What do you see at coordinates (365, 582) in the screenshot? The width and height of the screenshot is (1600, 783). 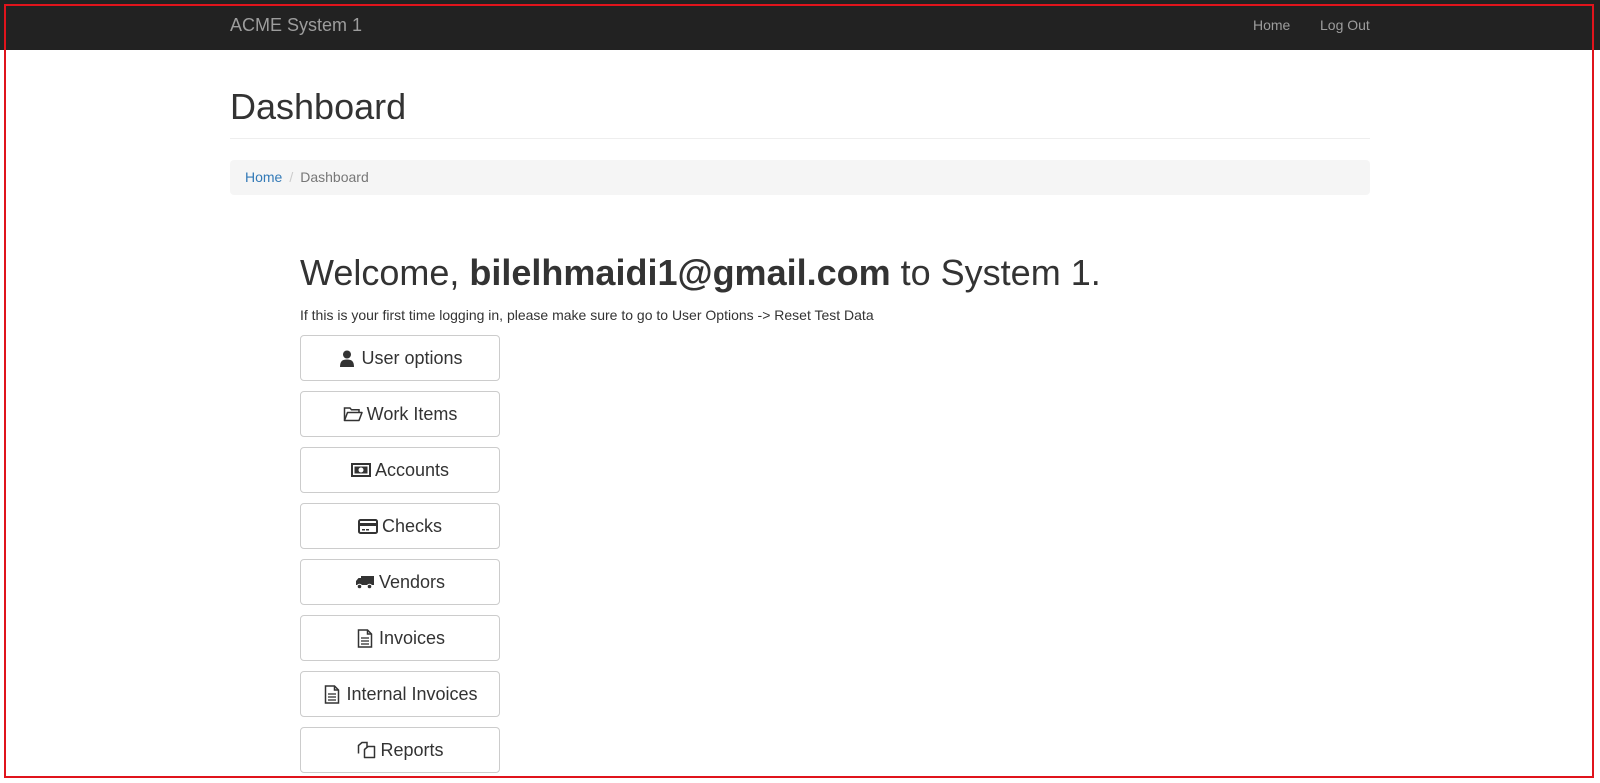 I see `truck-icon` at bounding box center [365, 582].